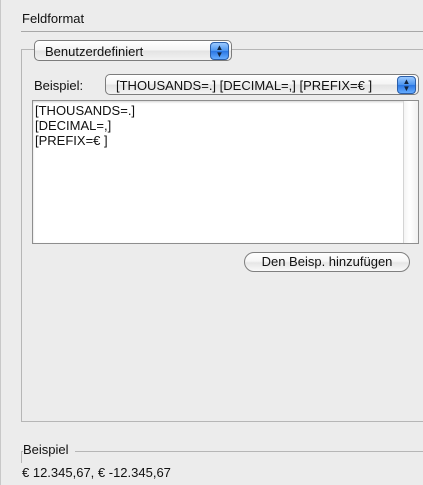 The height and width of the screenshot is (485, 423). I want to click on add-example-button: Den Beisp. hinzufügen, so click(327, 262).